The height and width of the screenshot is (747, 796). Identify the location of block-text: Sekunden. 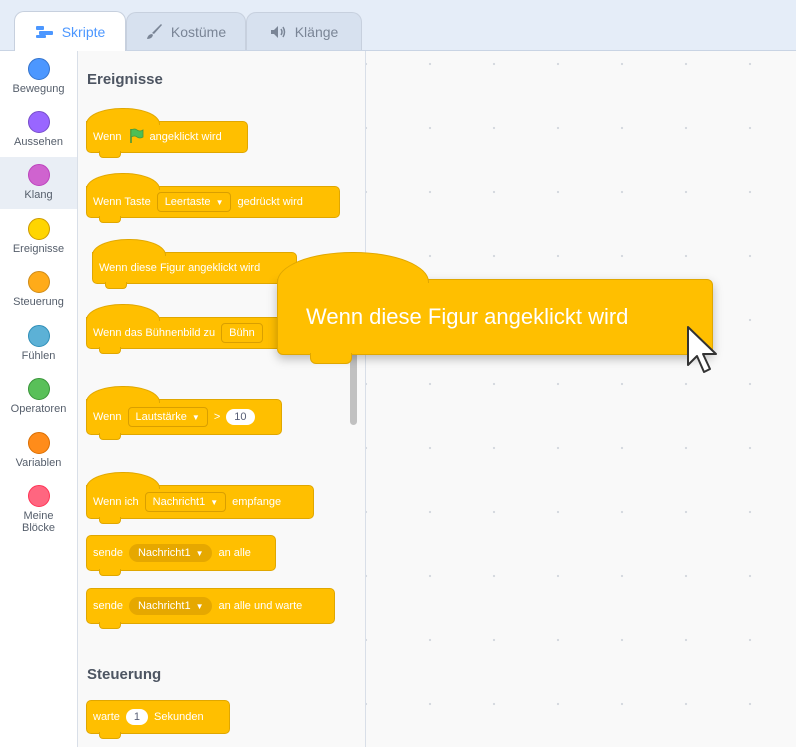
(179, 717).